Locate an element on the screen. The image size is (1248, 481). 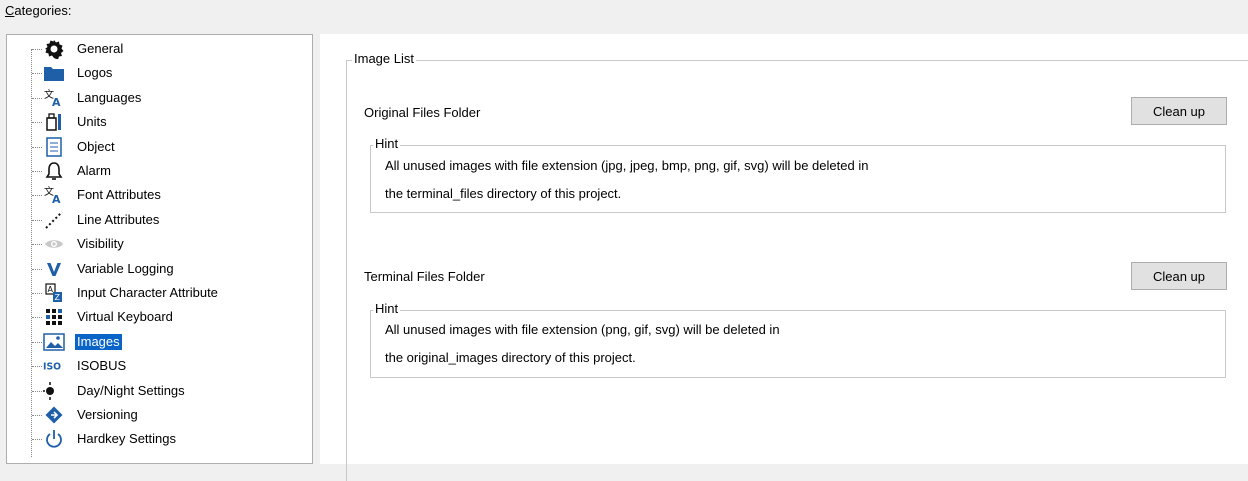
tree-item-general: General is located at coordinates (157, 49).